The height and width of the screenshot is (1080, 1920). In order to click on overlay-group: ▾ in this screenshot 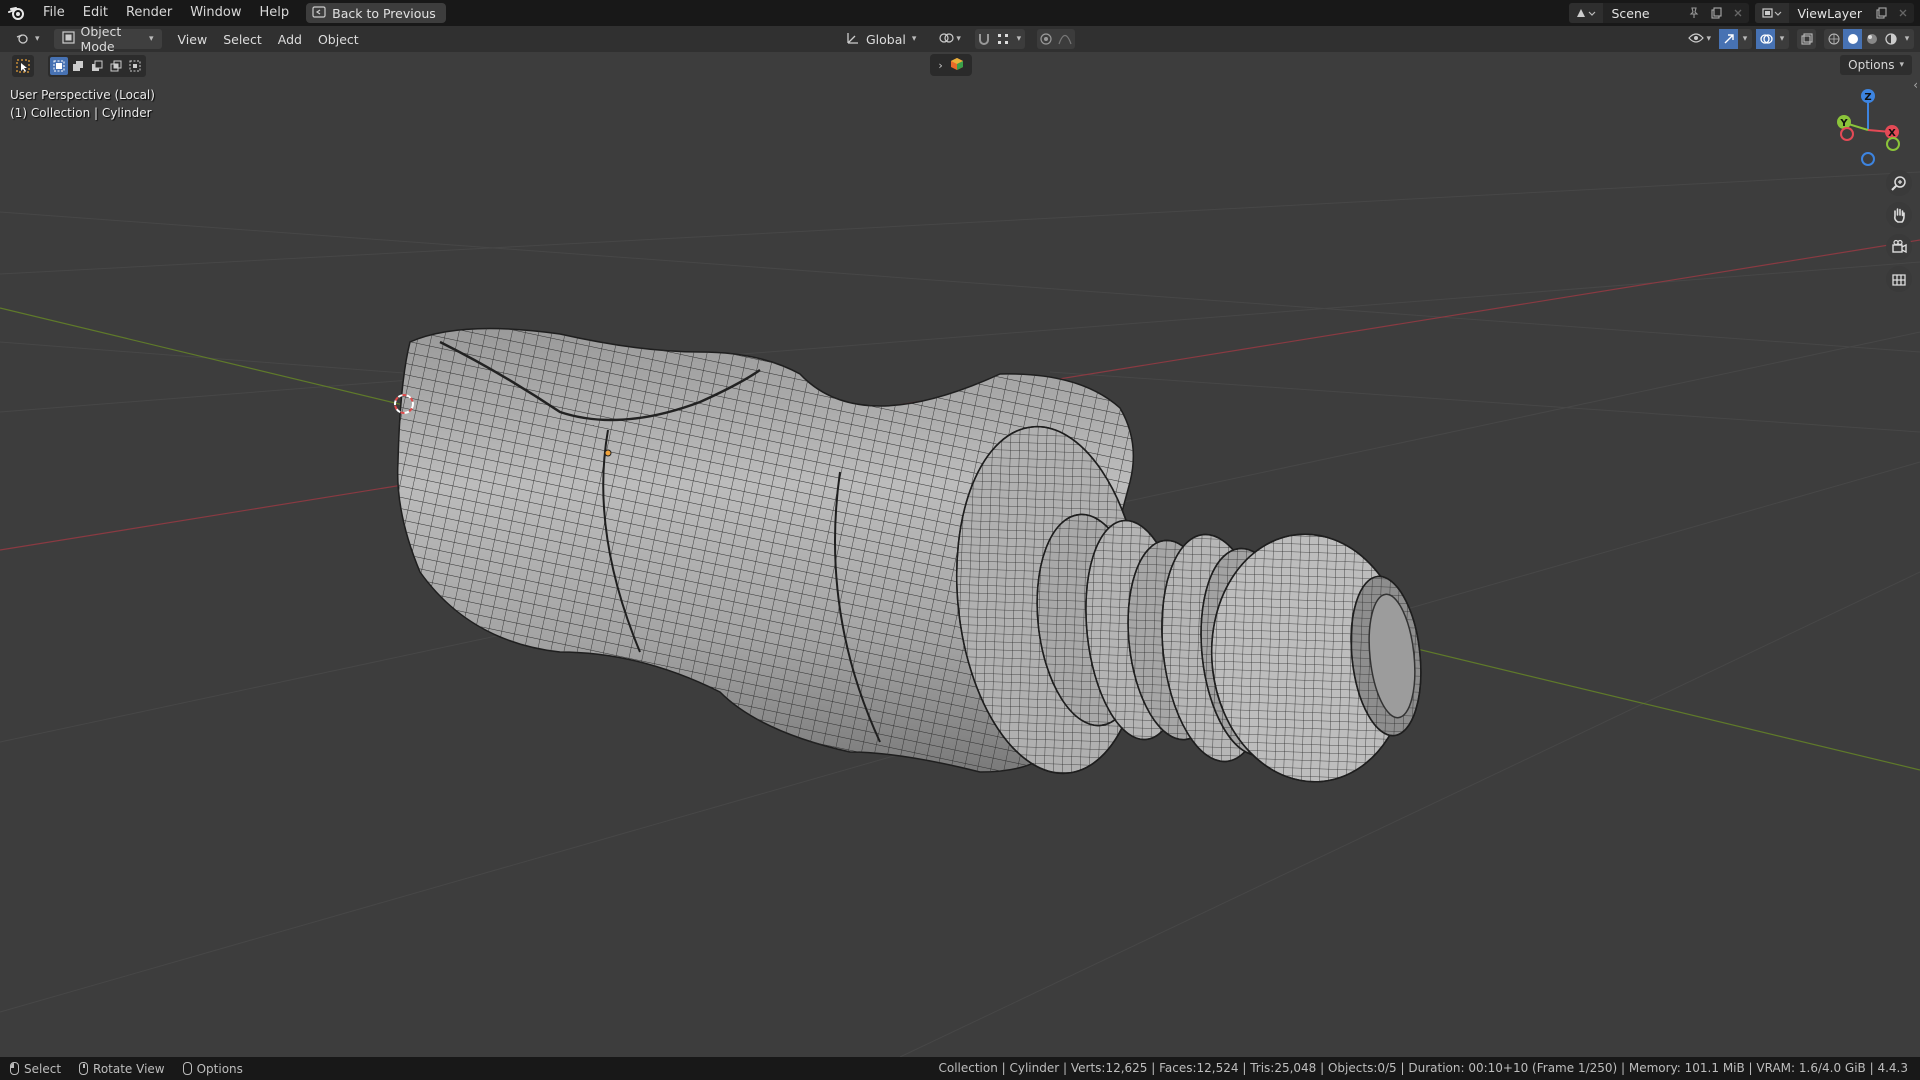, I will do `click(1772, 39)`.